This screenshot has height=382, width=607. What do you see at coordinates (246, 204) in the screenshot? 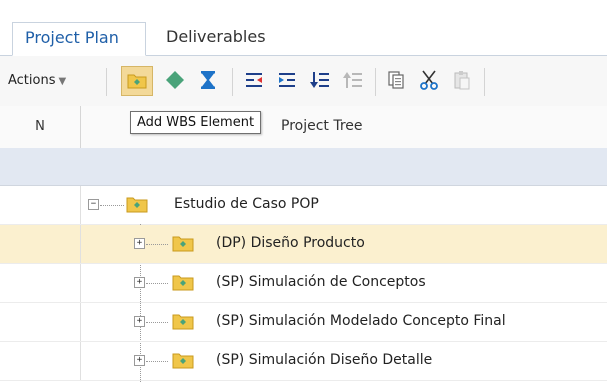
I see `row-label: Estudio de Caso POP` at bounding box center [246, 204].